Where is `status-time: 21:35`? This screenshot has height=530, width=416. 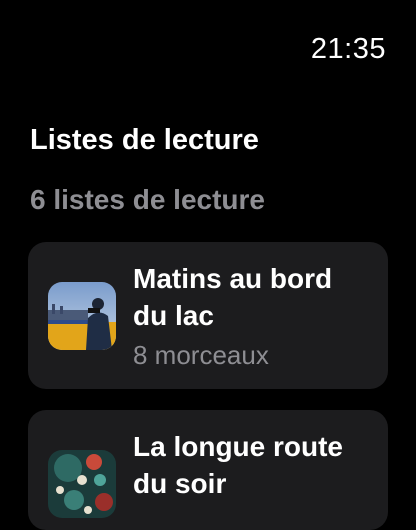
status-time: 21:35 is located at coordinates (348, 49).